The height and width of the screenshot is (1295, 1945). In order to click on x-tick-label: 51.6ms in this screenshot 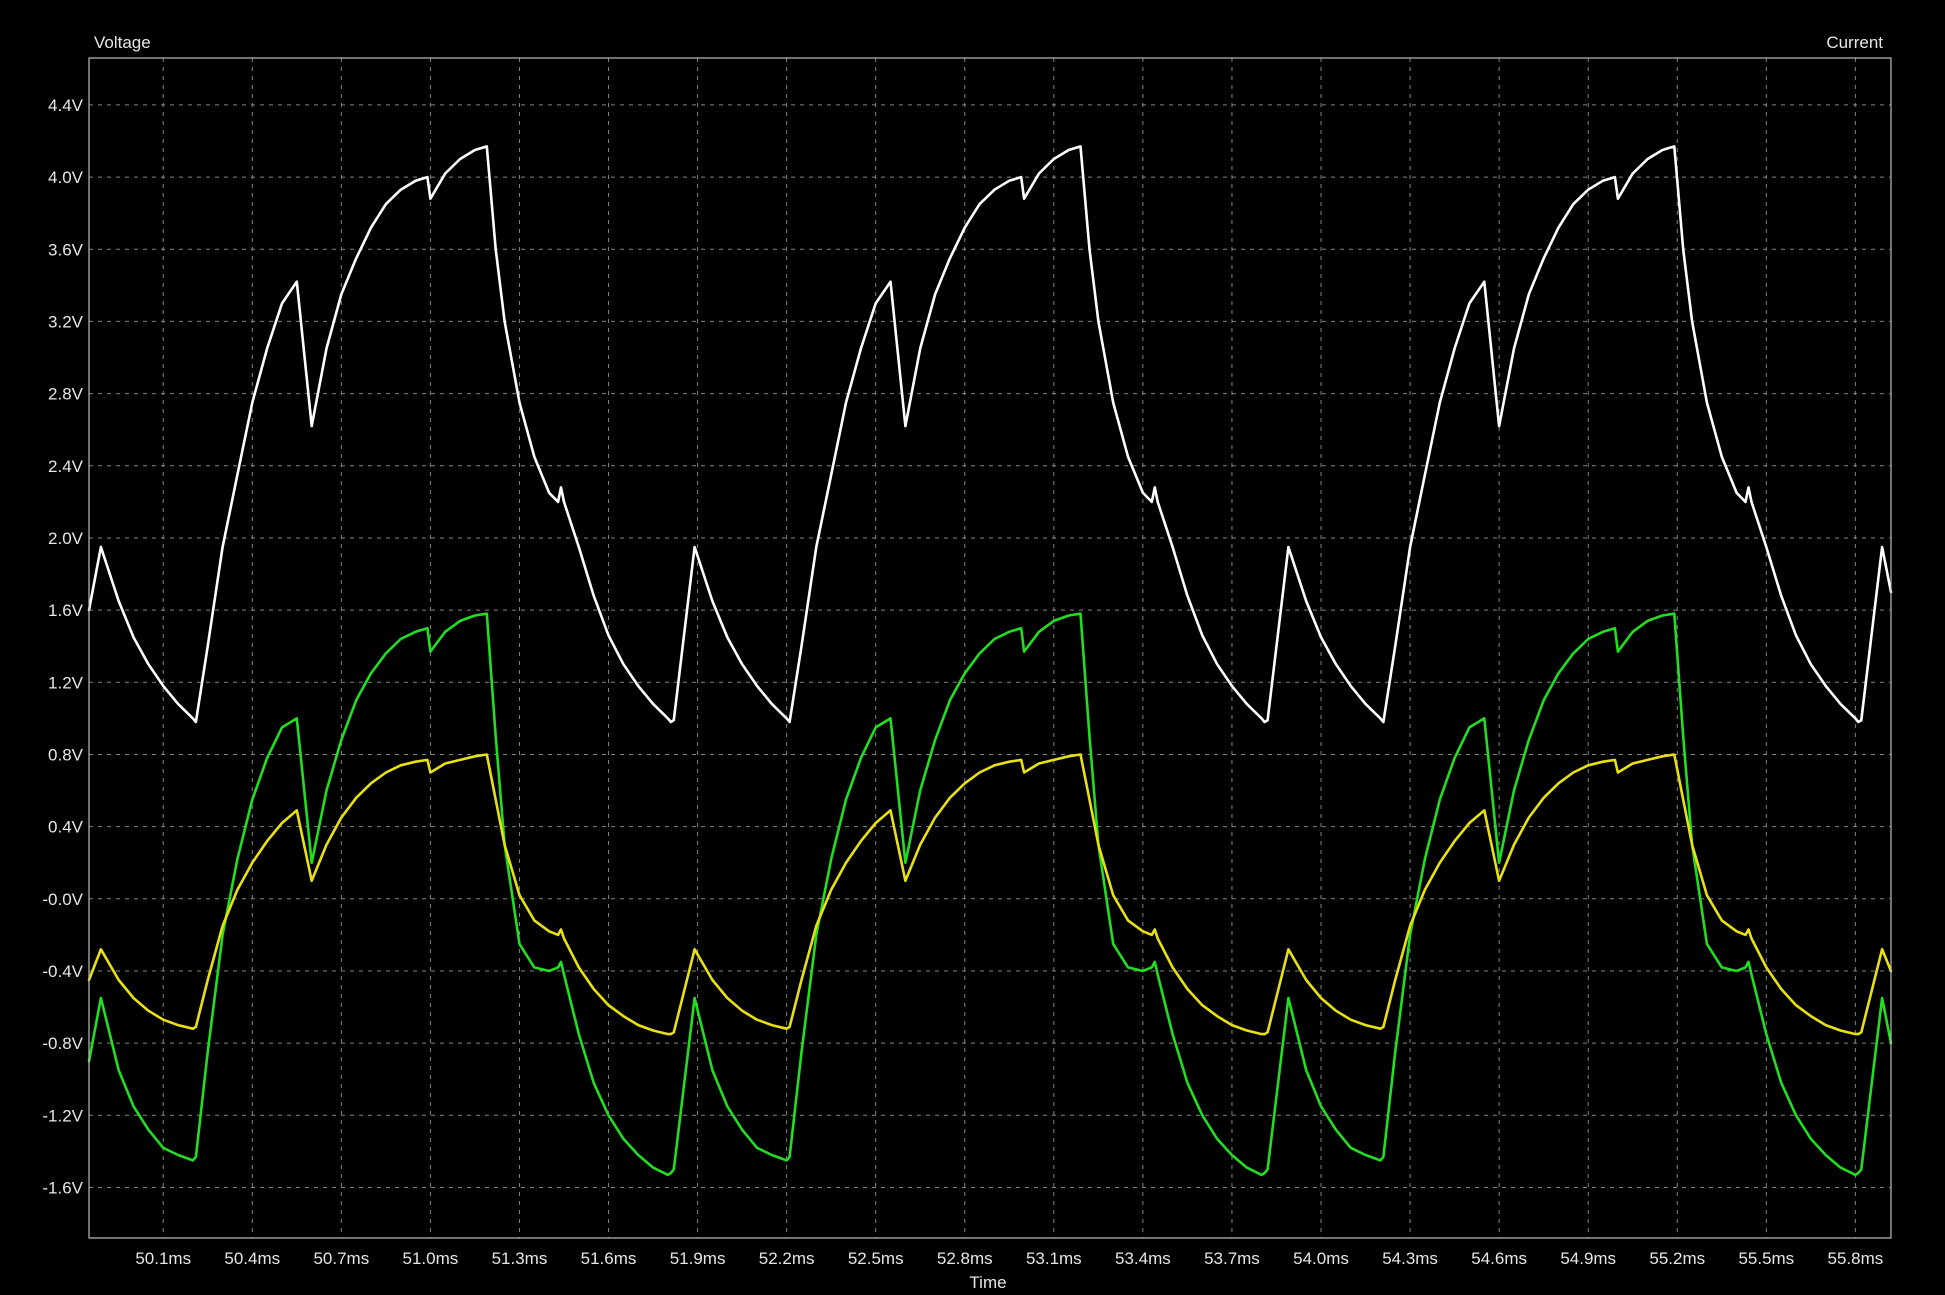, I will do `click(609, 1258)`.